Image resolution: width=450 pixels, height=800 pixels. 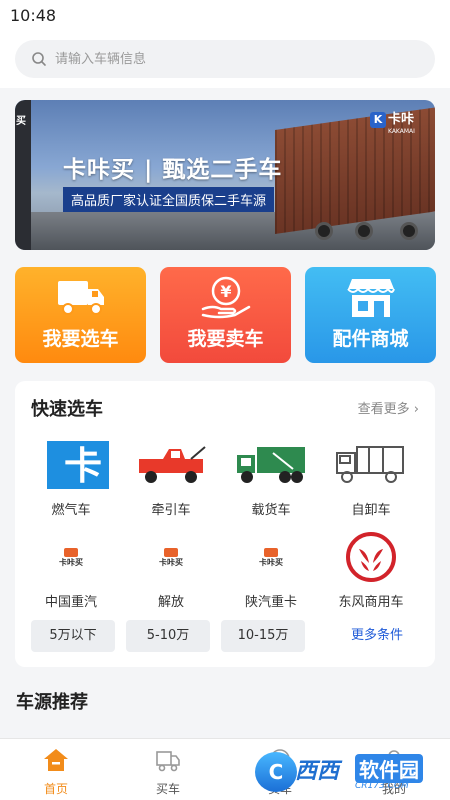 What do you see at coordinates (23, 175) in the screenshot?
I see `banner-prev-slide: 买` at bounding box center [23, 175].